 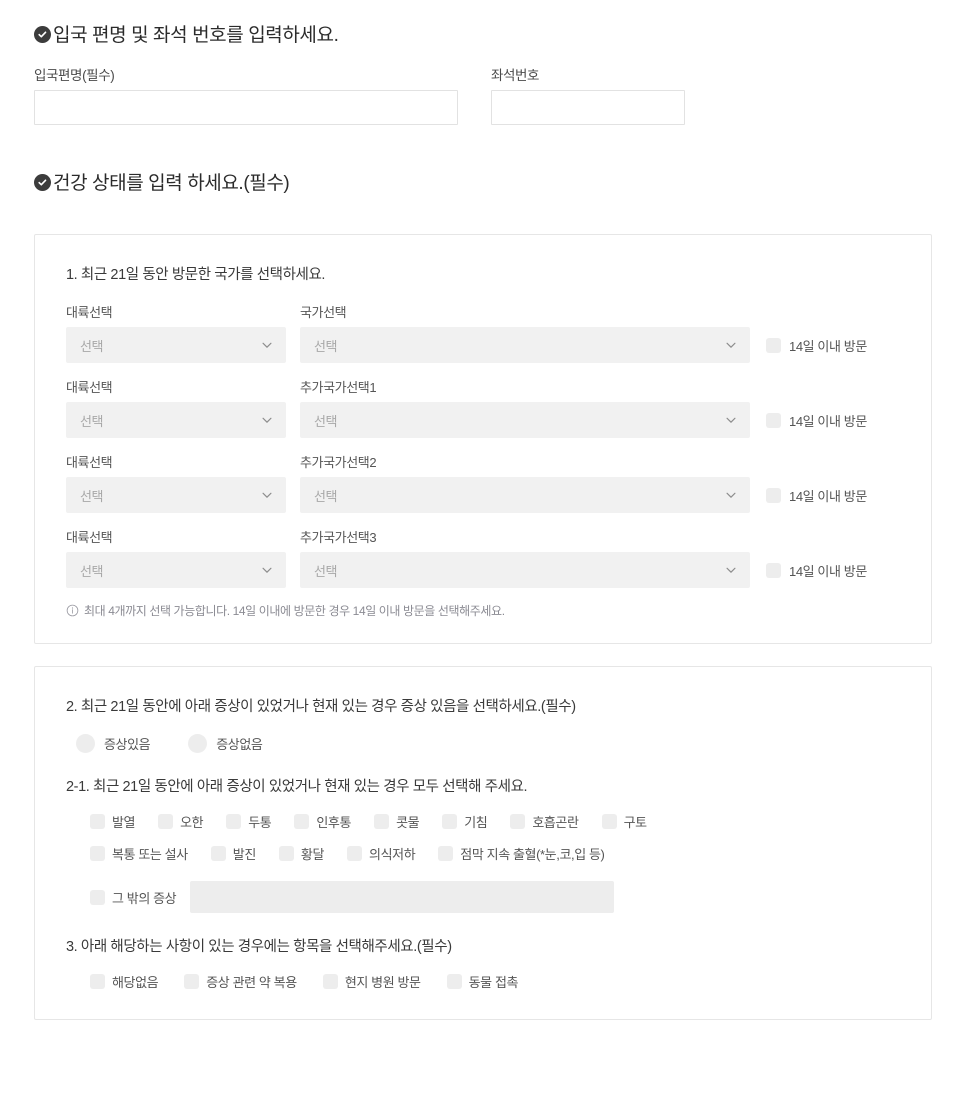 What do you see at coordinates (518, 821) in the screenshot?
I see `symptom-checkbox-dyspnea` at bounding box center [518, 821].